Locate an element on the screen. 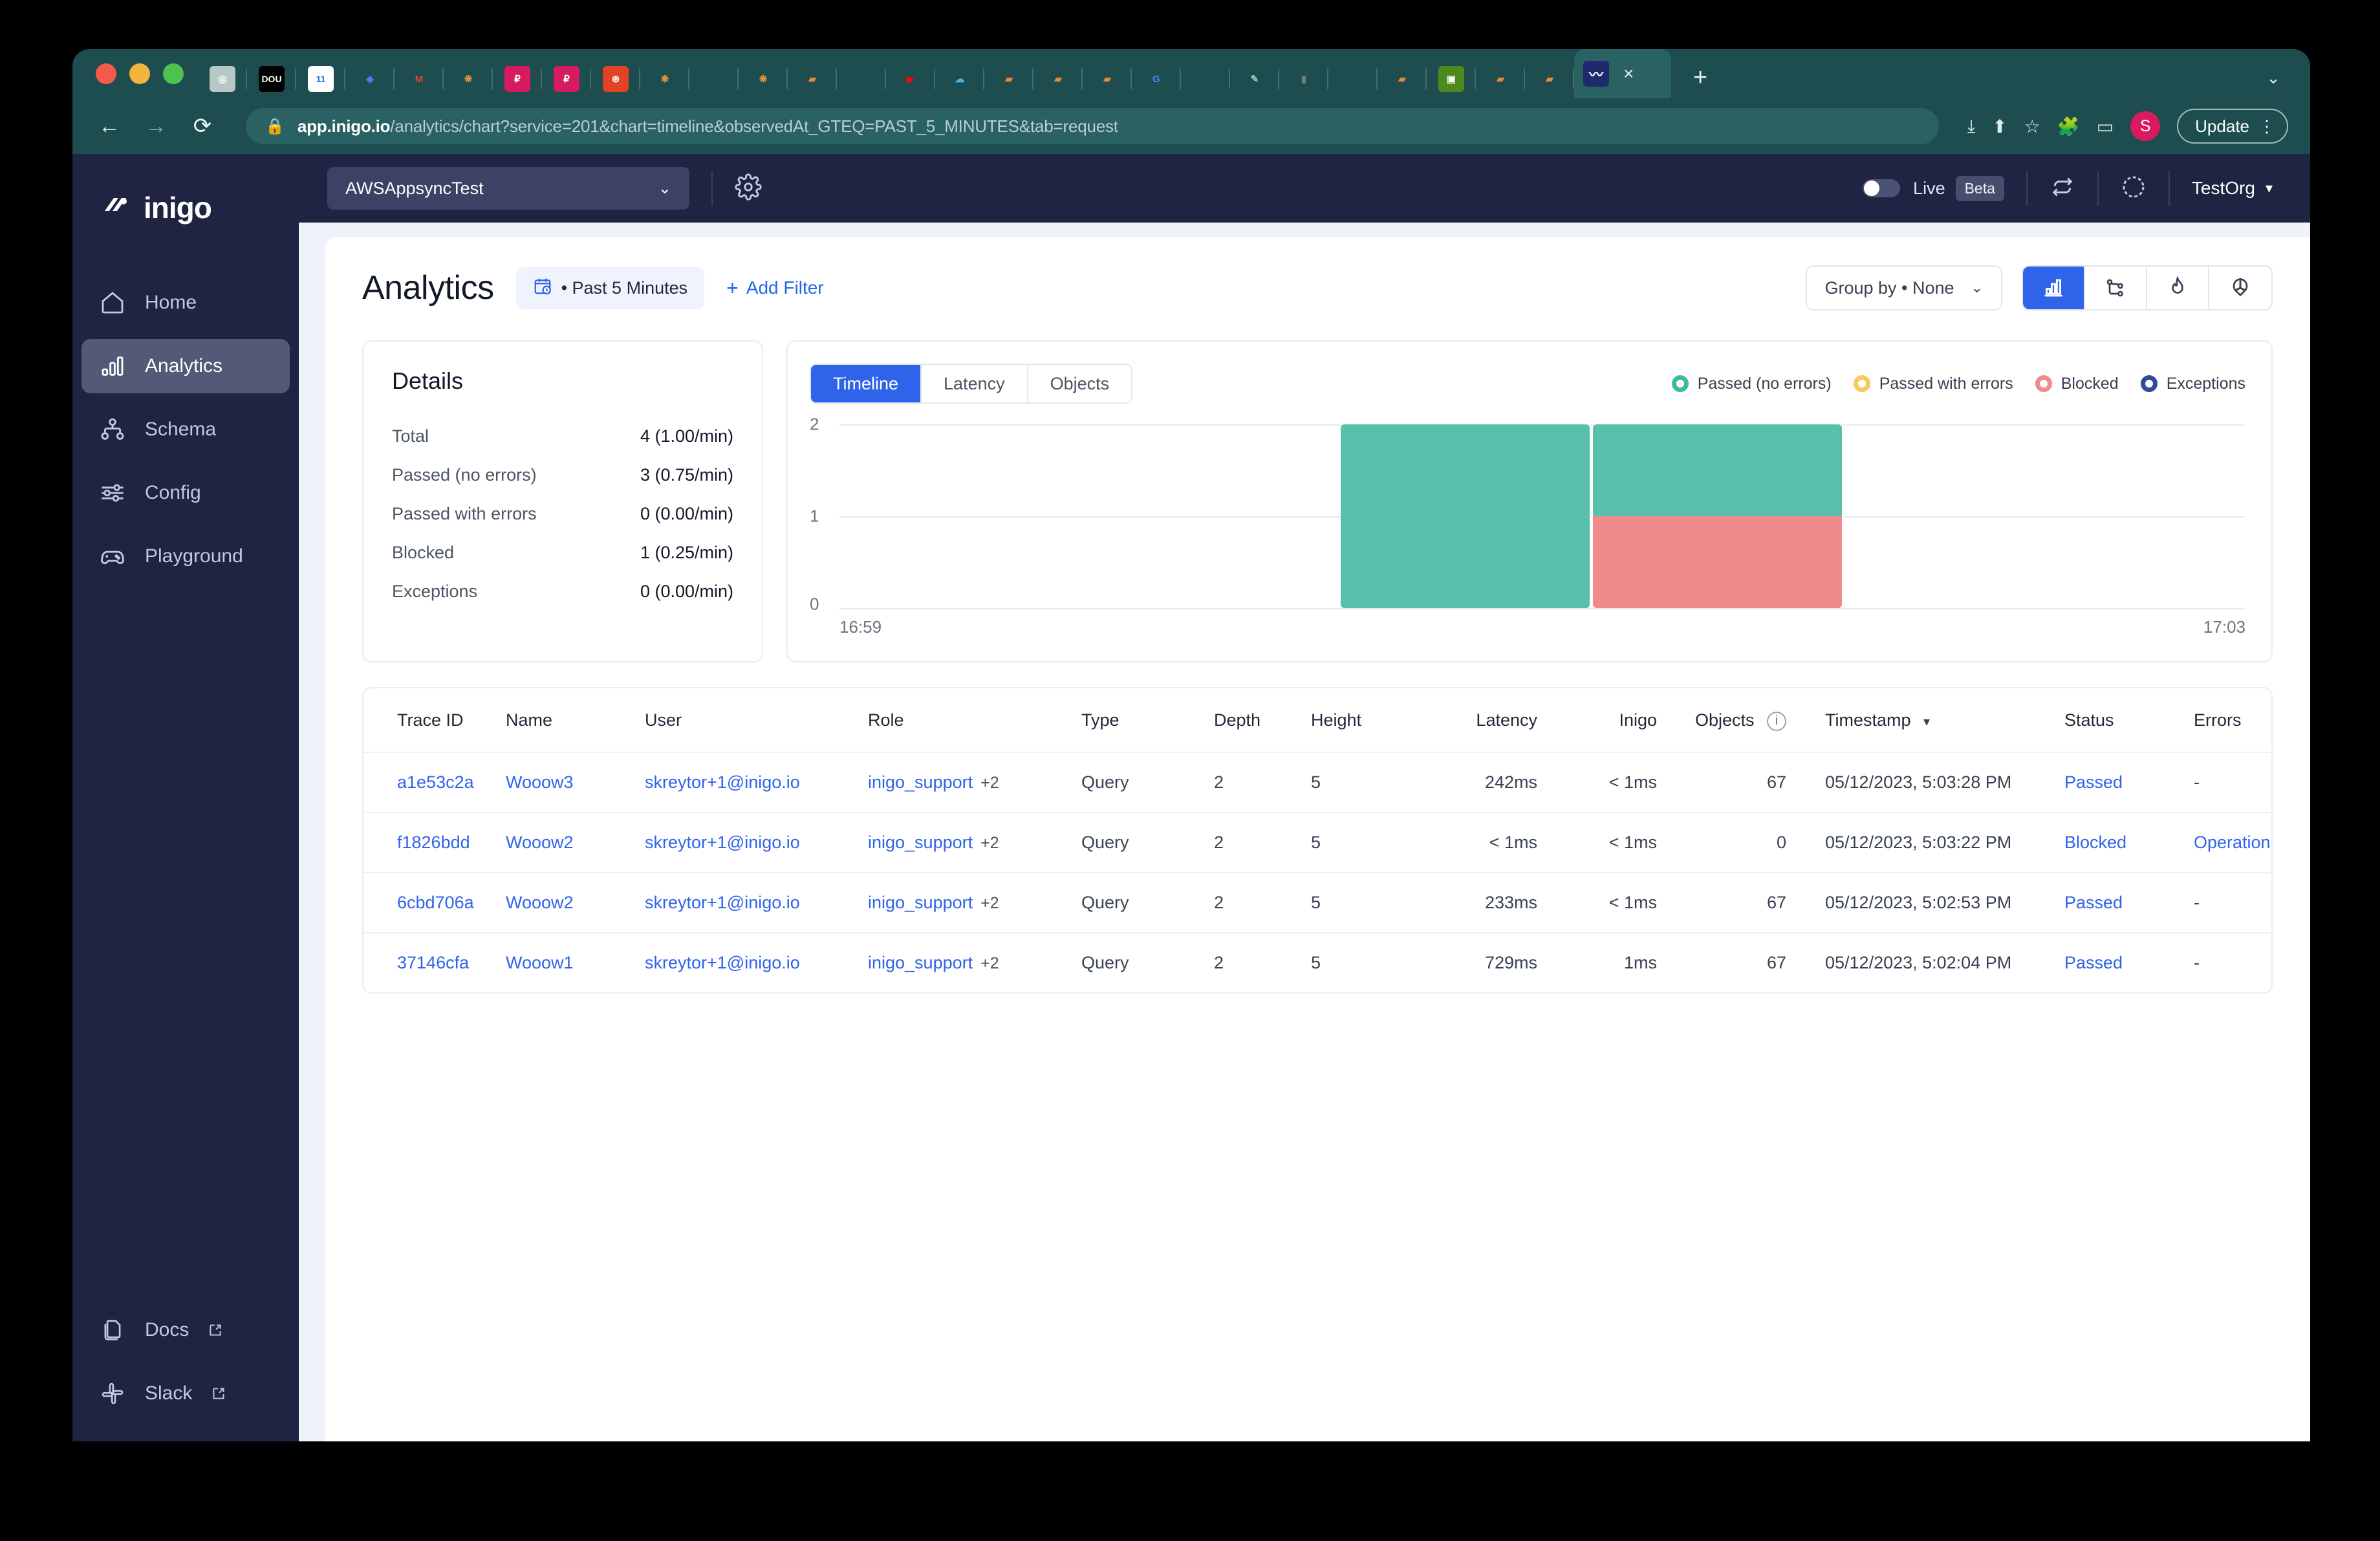  new-tab-button: + is located at coordinates (1700, 78).